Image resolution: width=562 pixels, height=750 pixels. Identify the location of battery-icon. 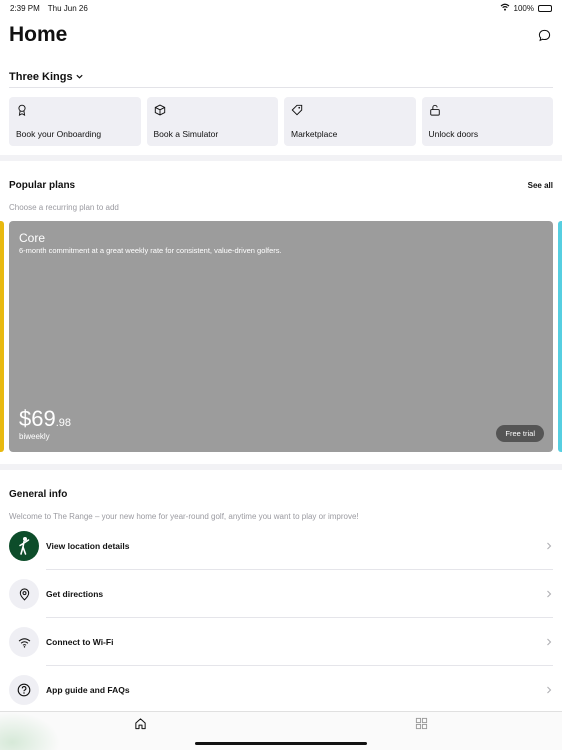
(545, 8).